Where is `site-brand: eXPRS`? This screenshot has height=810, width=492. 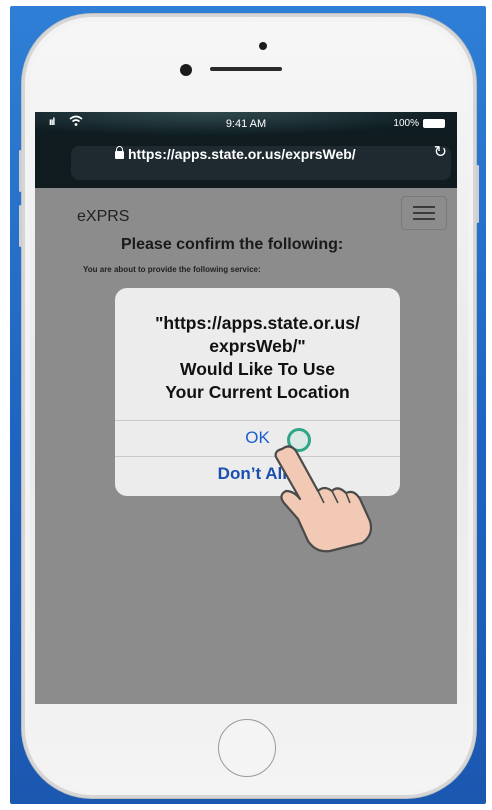 site-brand: eXPRS is located at coordinates (103, 217).